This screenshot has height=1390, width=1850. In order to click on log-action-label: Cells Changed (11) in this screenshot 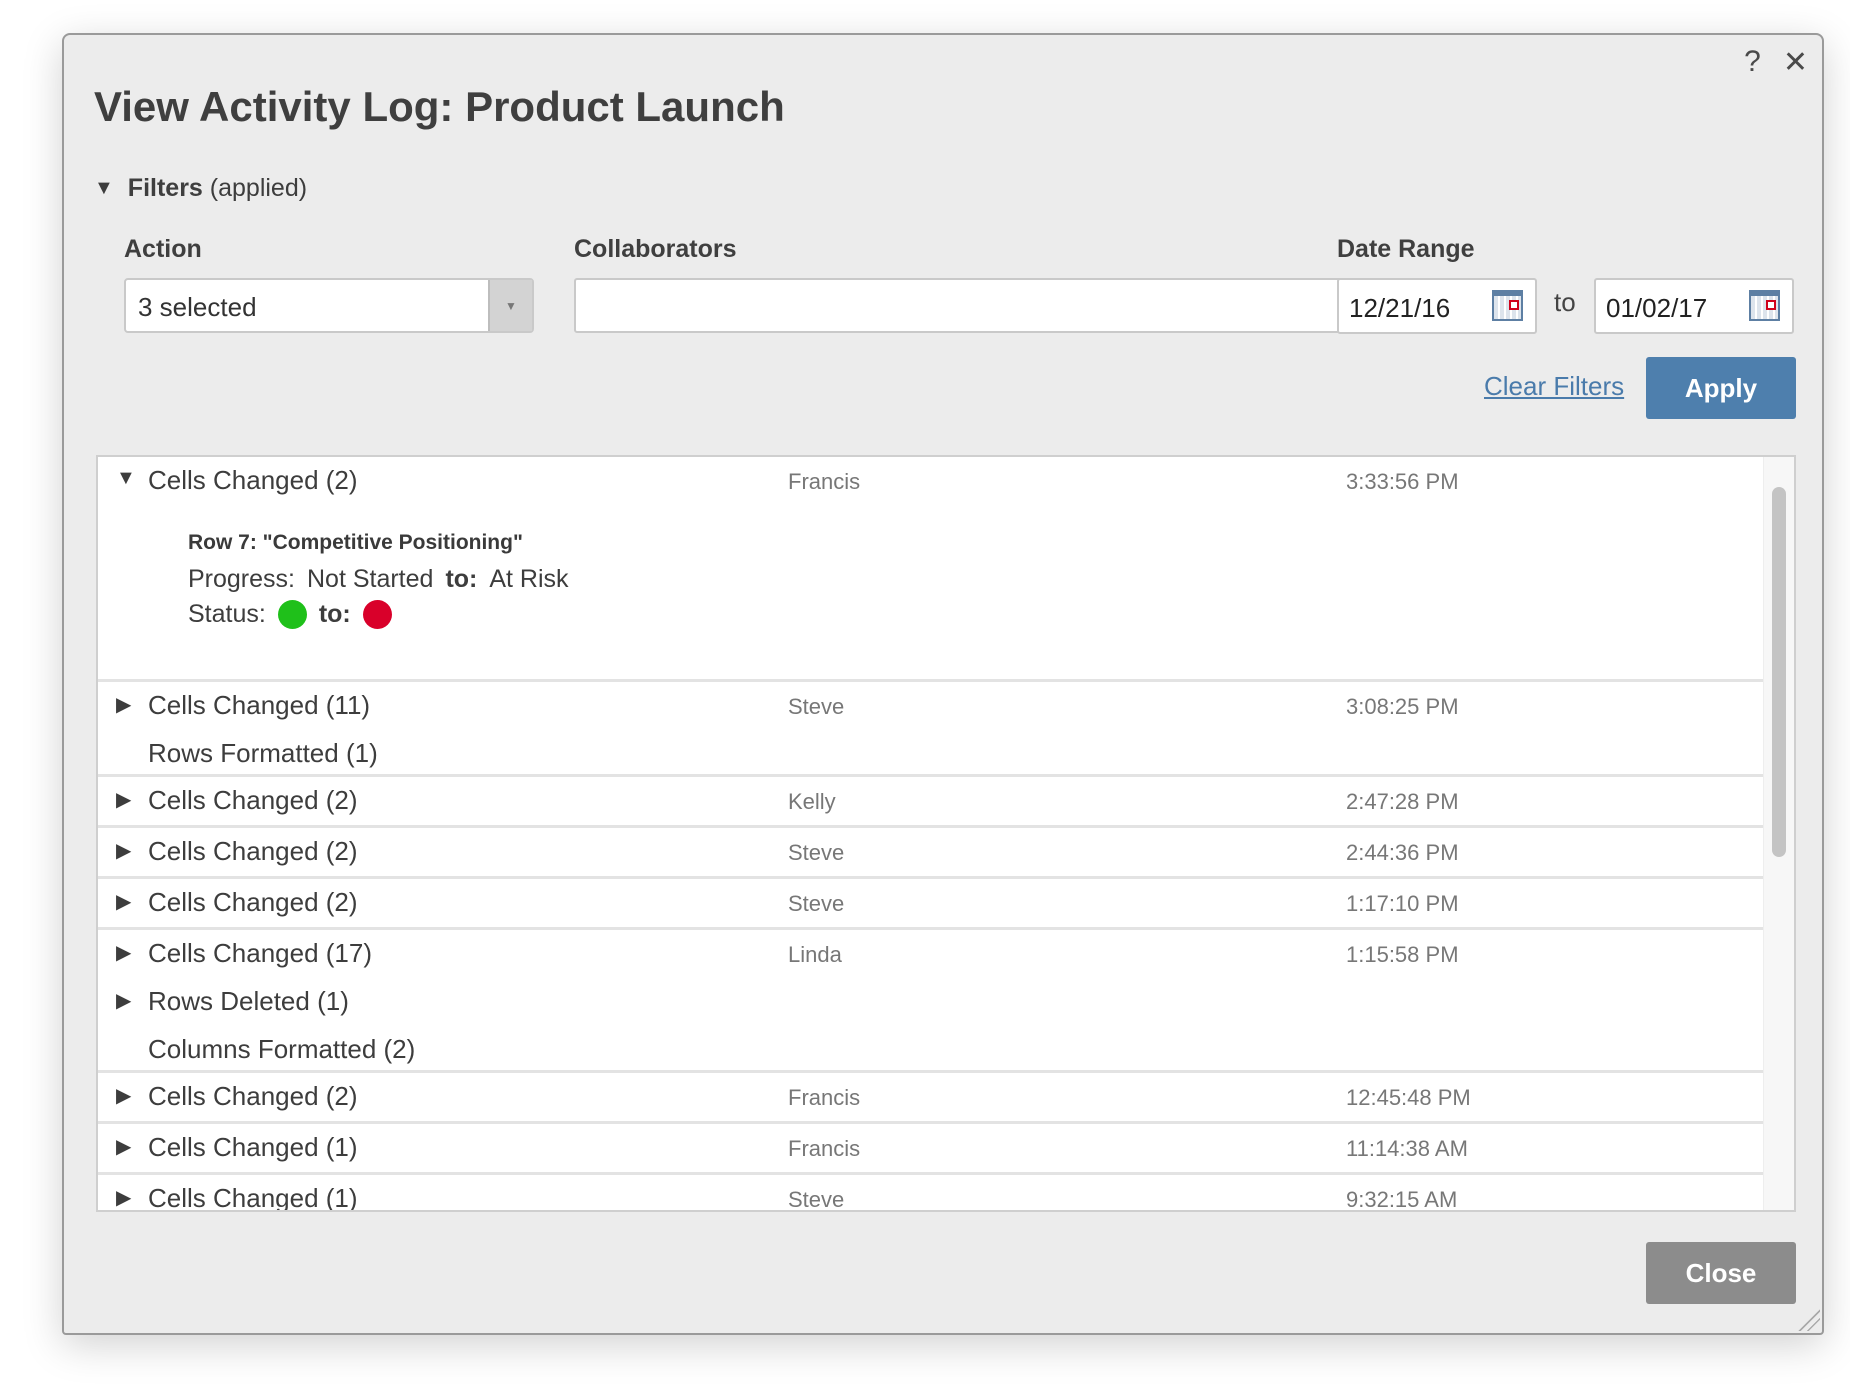, I will do `click(259, 705)`.